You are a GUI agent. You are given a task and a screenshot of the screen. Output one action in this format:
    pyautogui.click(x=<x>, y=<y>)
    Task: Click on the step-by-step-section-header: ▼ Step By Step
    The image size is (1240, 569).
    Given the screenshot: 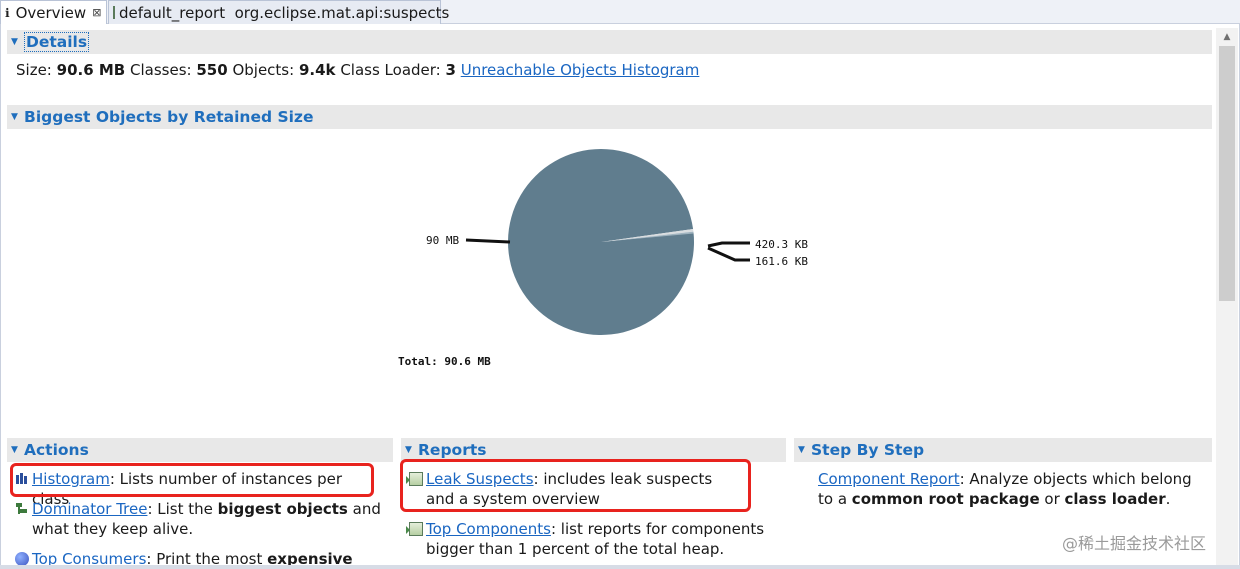 What is the action you would take?
    pyautogui.click(x=1003, y=450)
    